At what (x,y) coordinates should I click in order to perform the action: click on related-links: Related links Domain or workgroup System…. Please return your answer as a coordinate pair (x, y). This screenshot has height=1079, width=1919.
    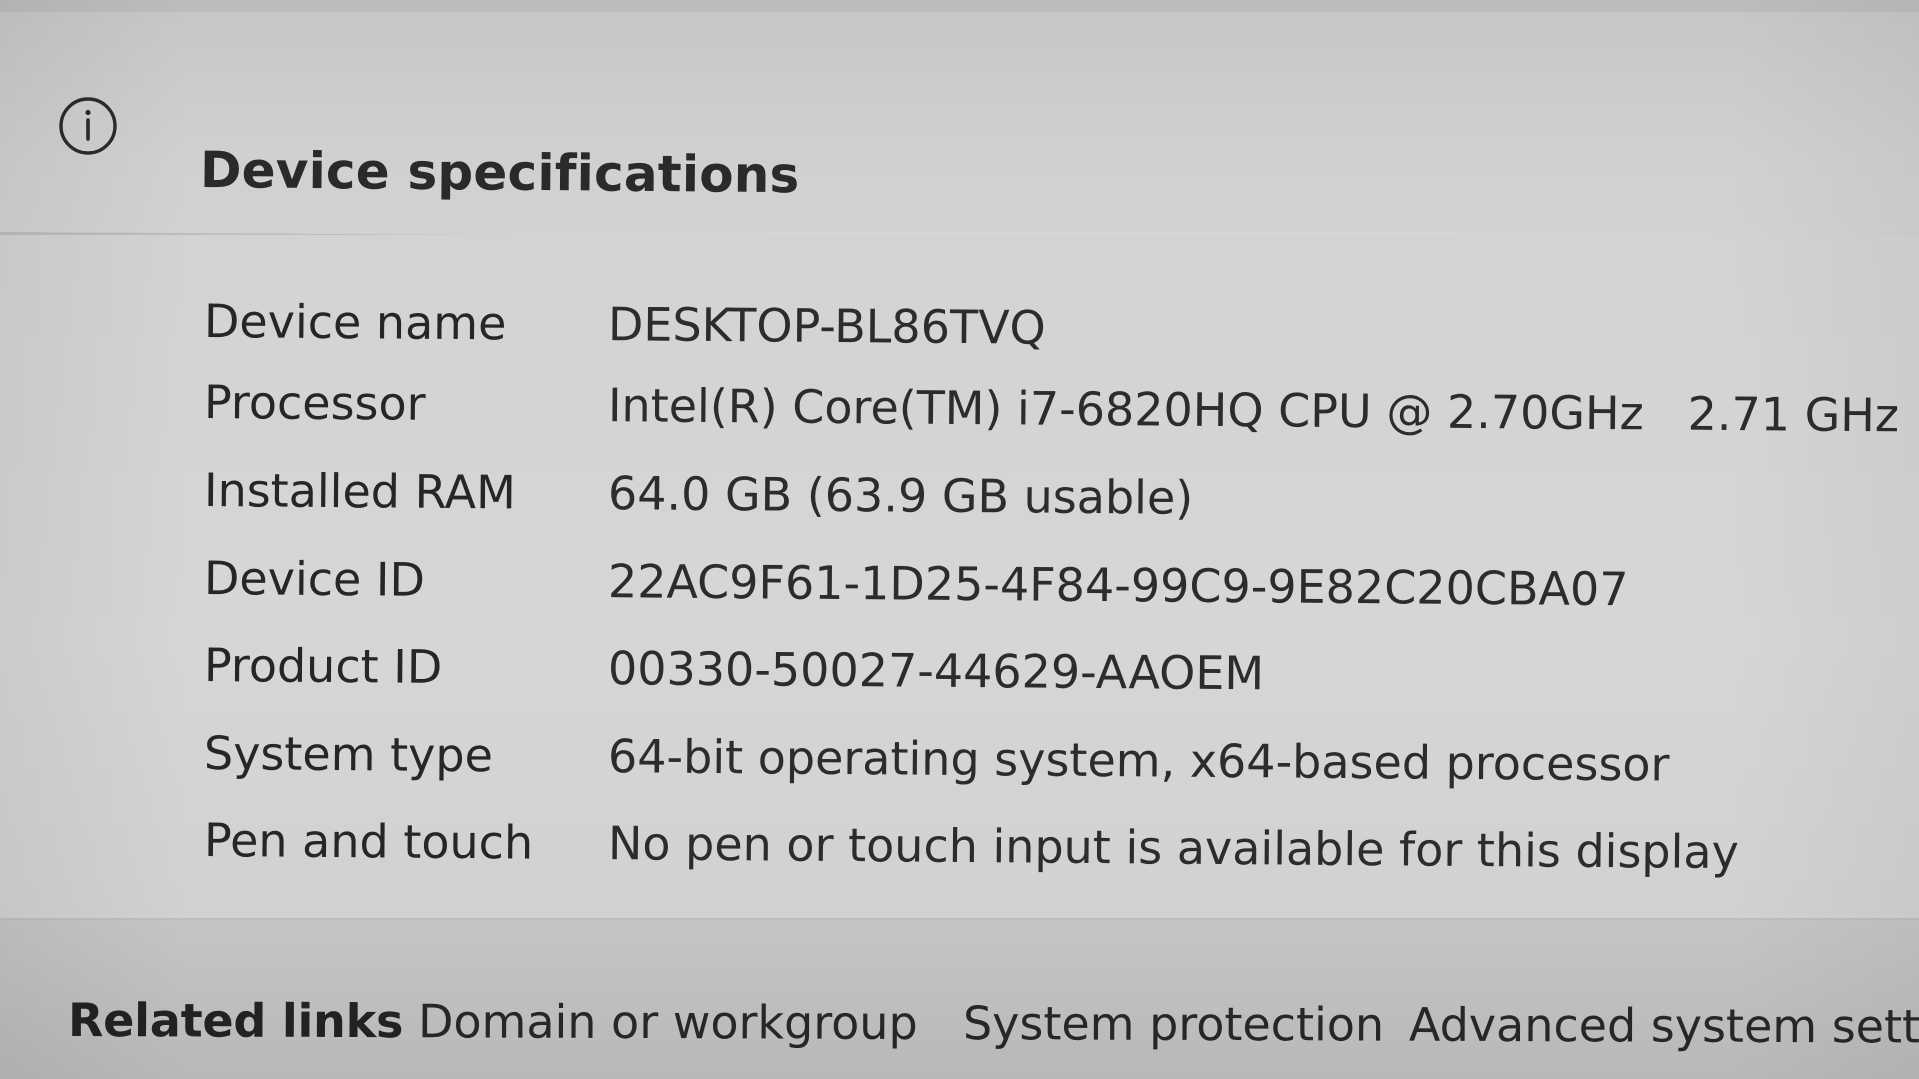
    Looking at the image, I should click on (993, 1023).